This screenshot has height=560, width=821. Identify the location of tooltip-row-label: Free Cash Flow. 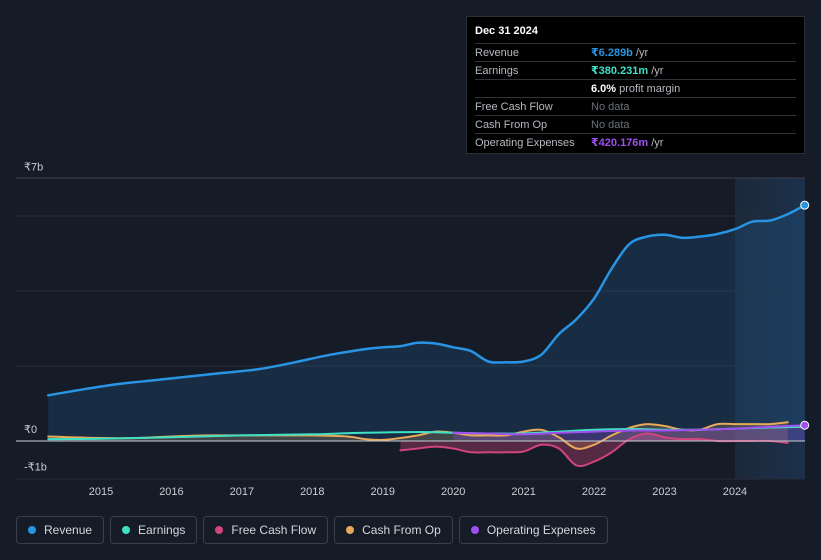
(514, 106).